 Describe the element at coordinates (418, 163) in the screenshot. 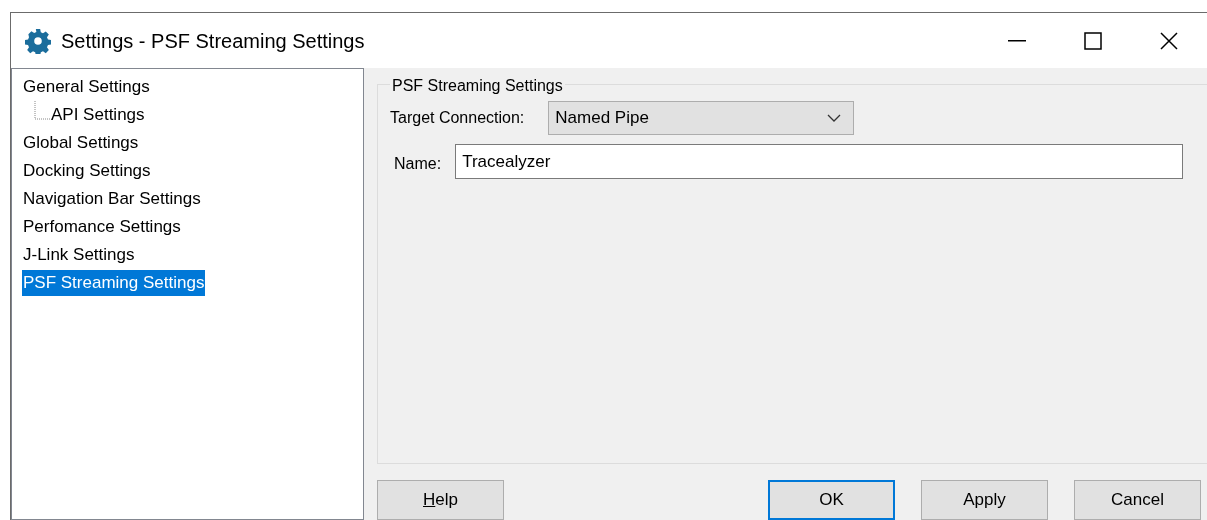

I see `field-label: Name:` at that location.